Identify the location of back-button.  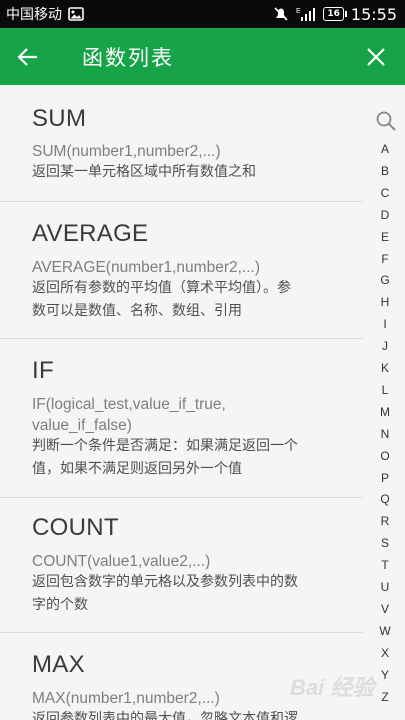
(28, 56).